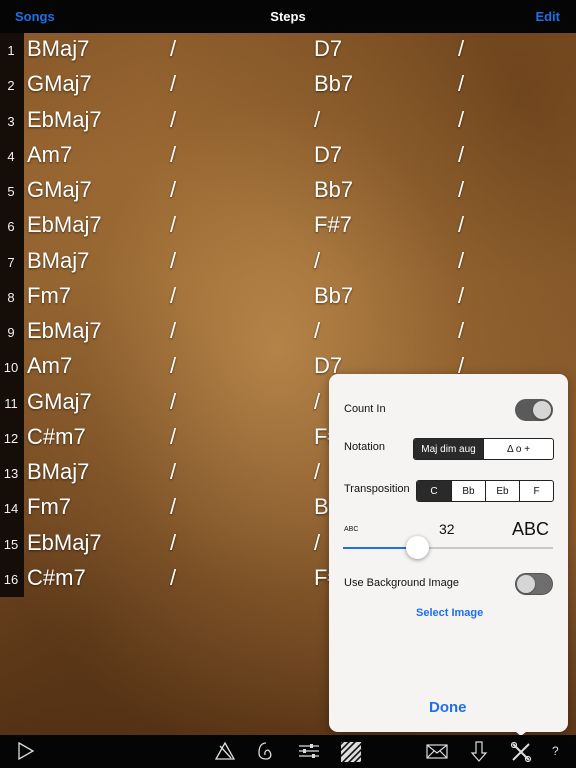  Describe the element at coordinates (288, 332) in the screenshot. I see `chord-row: 9 EbMaj7 / / /` at that location.